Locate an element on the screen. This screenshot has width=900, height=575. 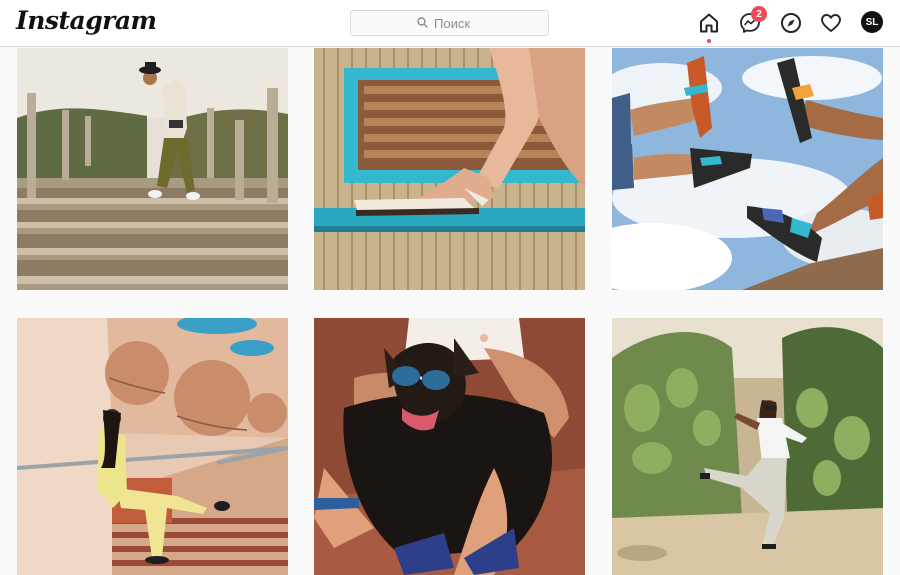
heart-icon is located at coordinates (831, 23).